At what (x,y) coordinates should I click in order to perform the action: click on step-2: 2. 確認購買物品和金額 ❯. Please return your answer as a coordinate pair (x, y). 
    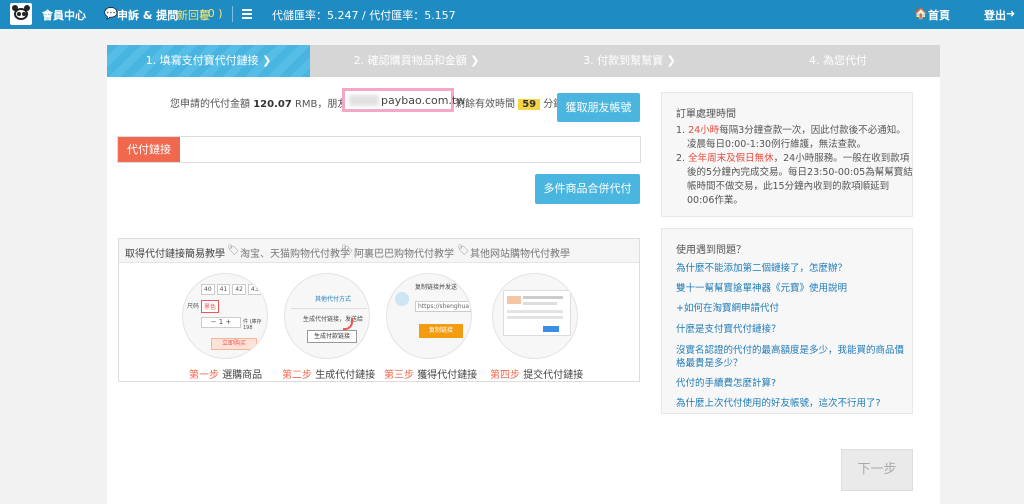
    Looking at the image, I should click on (416, 60).